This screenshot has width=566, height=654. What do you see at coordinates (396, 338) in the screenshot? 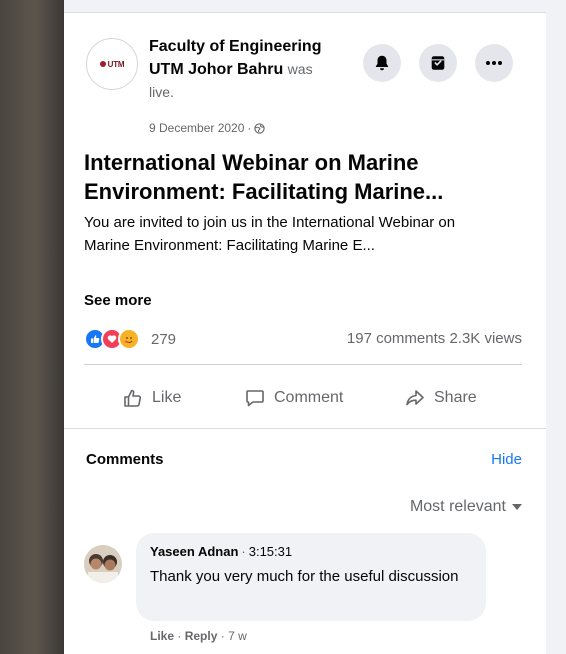
I see `comments-count: 197 comments` at bounding box center [396, 338].